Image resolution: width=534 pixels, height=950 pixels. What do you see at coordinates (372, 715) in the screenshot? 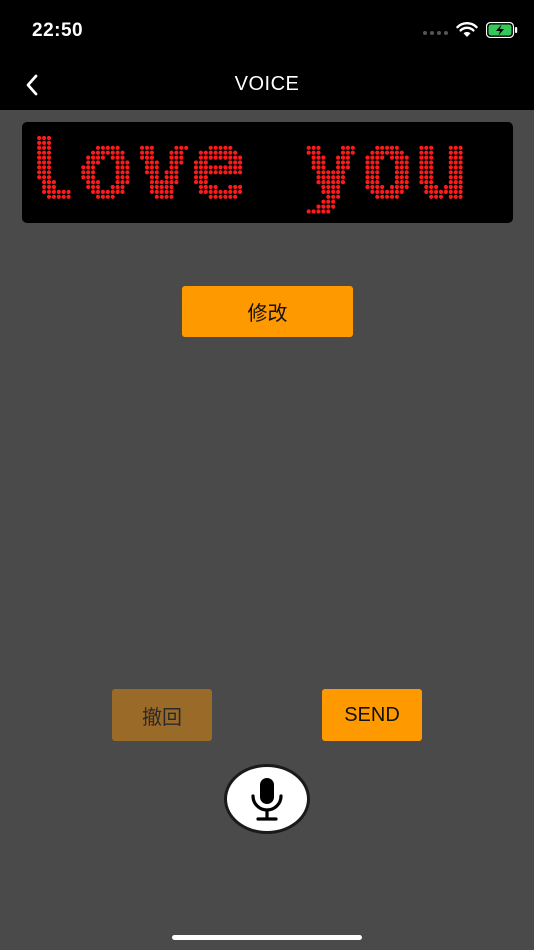
I see `send-button: SEND` at bounding box center [372, 715].